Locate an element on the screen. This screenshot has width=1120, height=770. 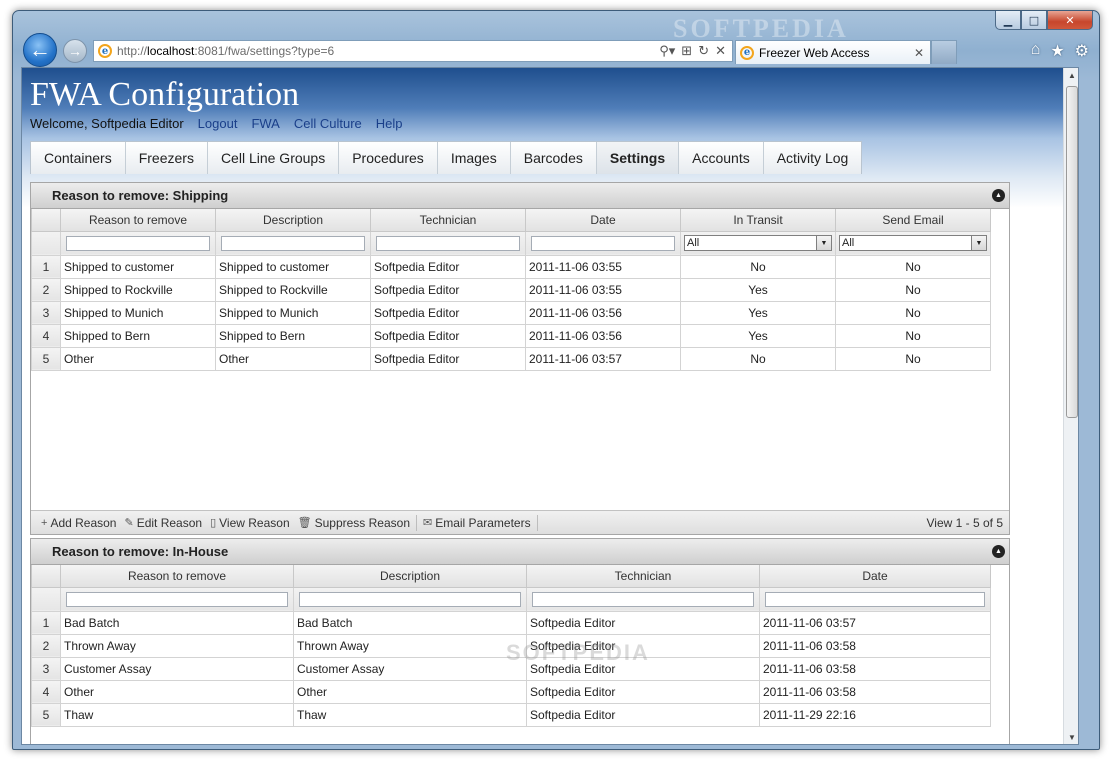
scroll-thumb is located at coordinates (1072, 252).